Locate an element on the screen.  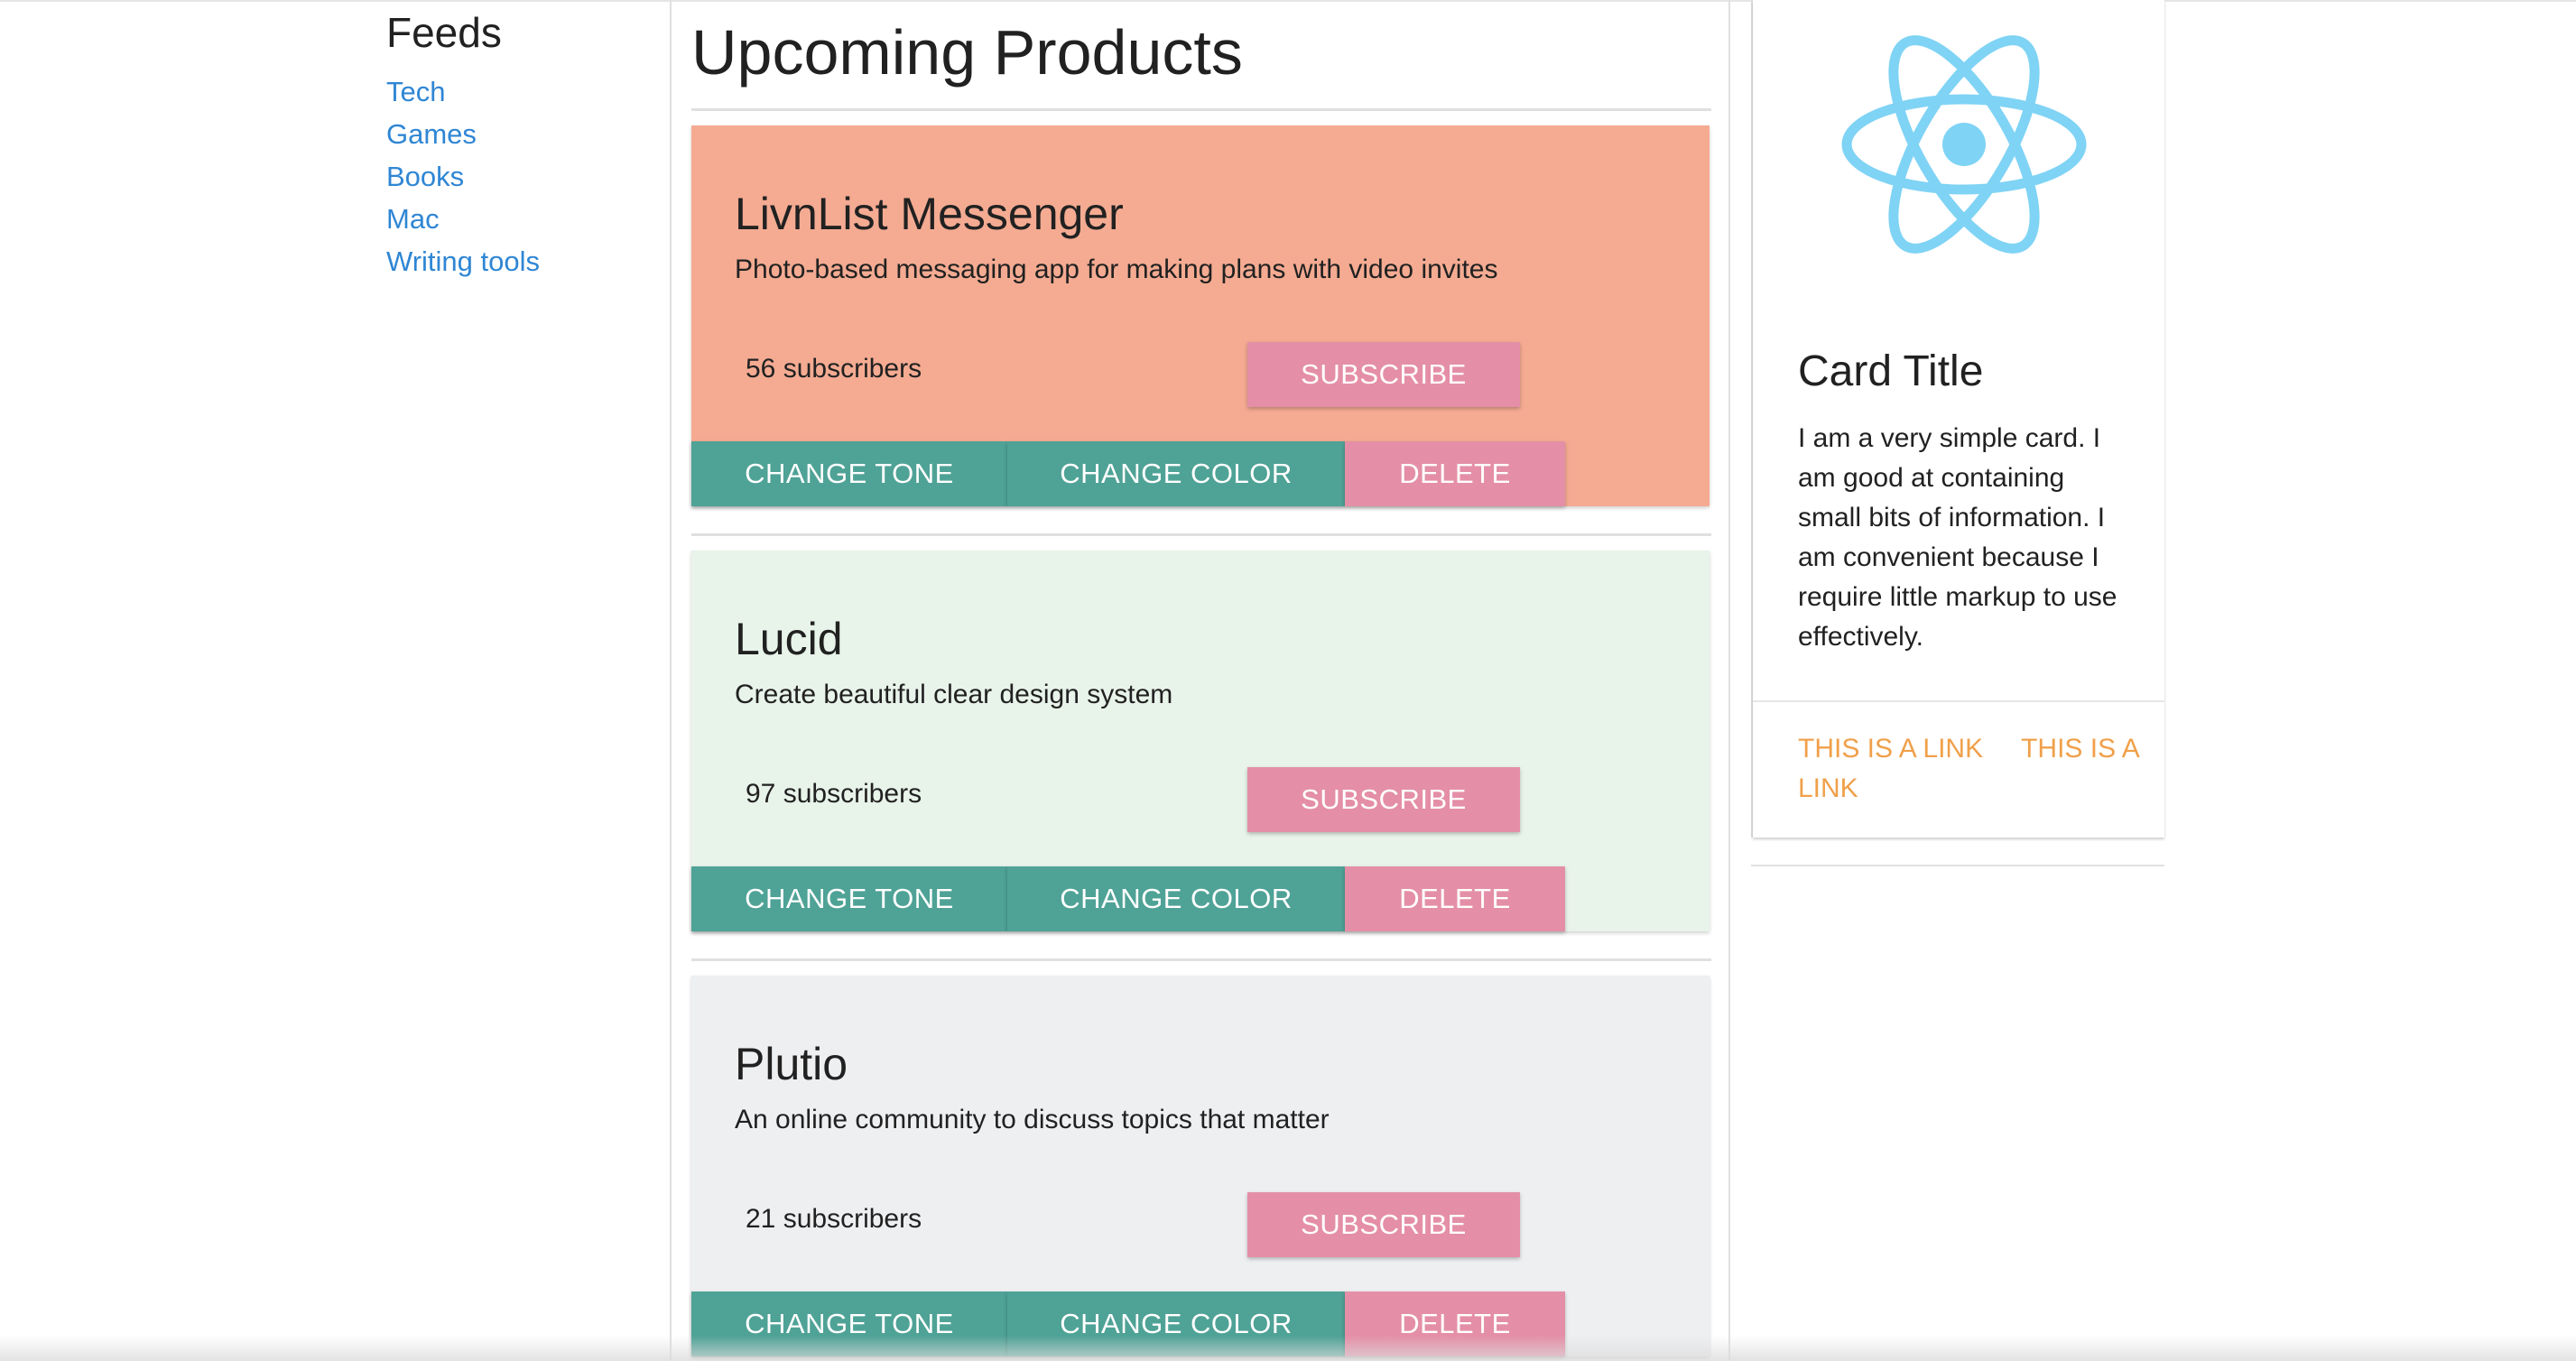
card-action-divider is located at coordinates (1958, 701).